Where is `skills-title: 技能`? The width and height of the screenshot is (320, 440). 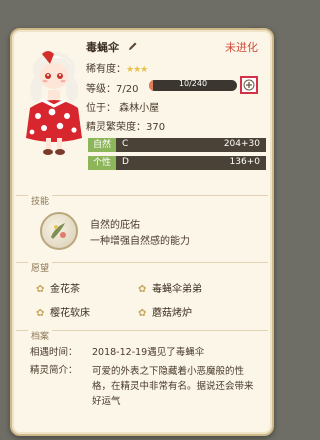 skills-title: 技能 is located at coordinates (40, 200).